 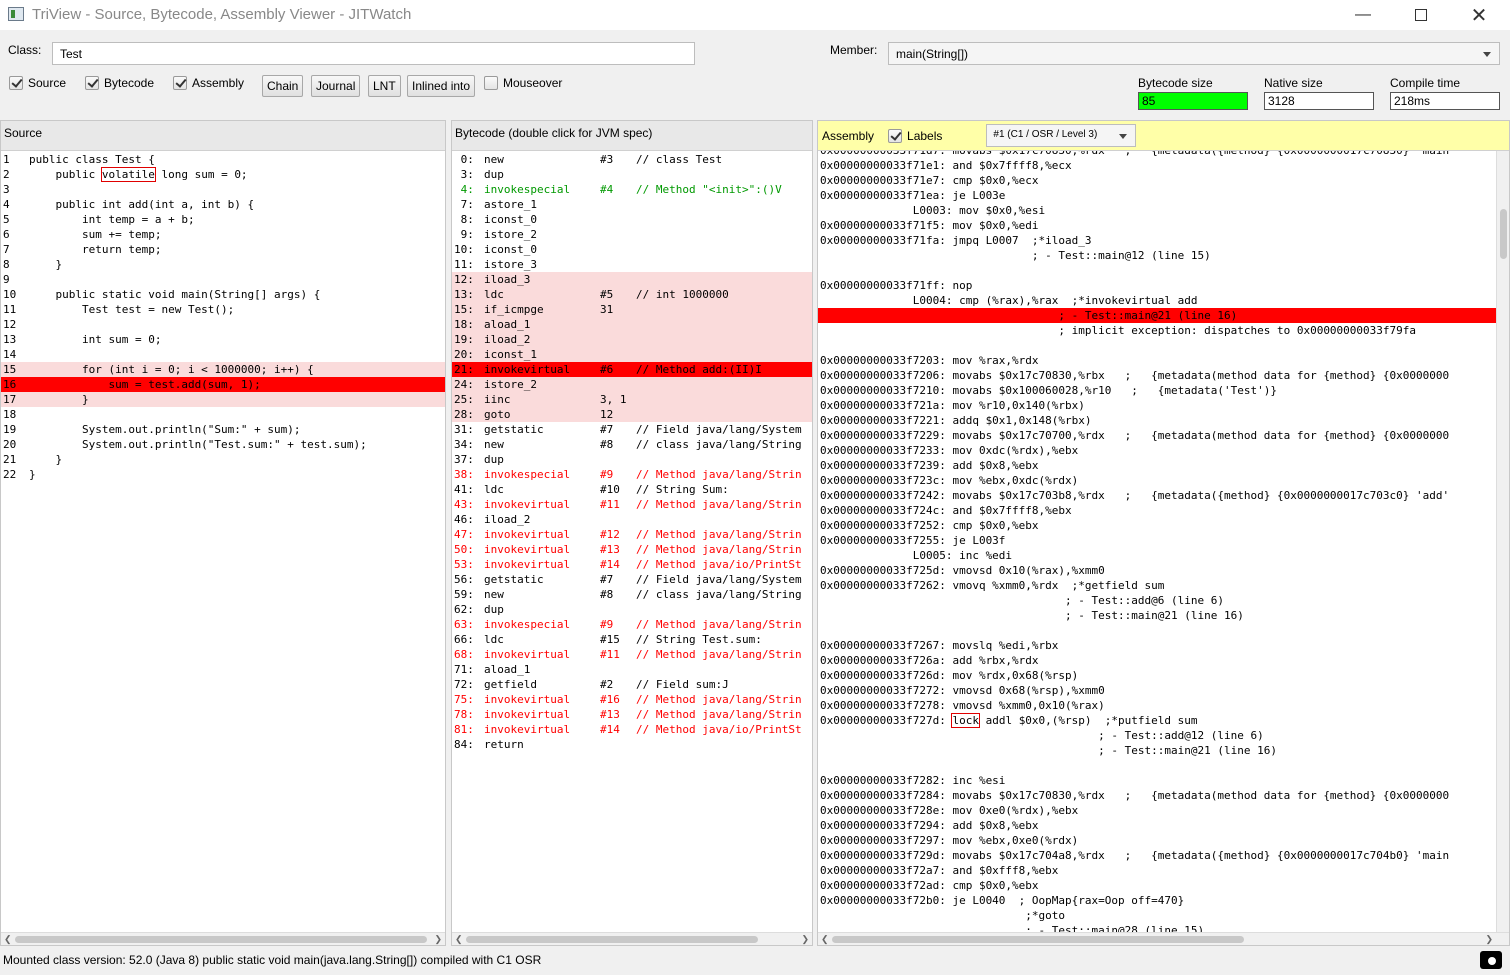 I want to click on member-label: Member:, so click(x=854, y=50).